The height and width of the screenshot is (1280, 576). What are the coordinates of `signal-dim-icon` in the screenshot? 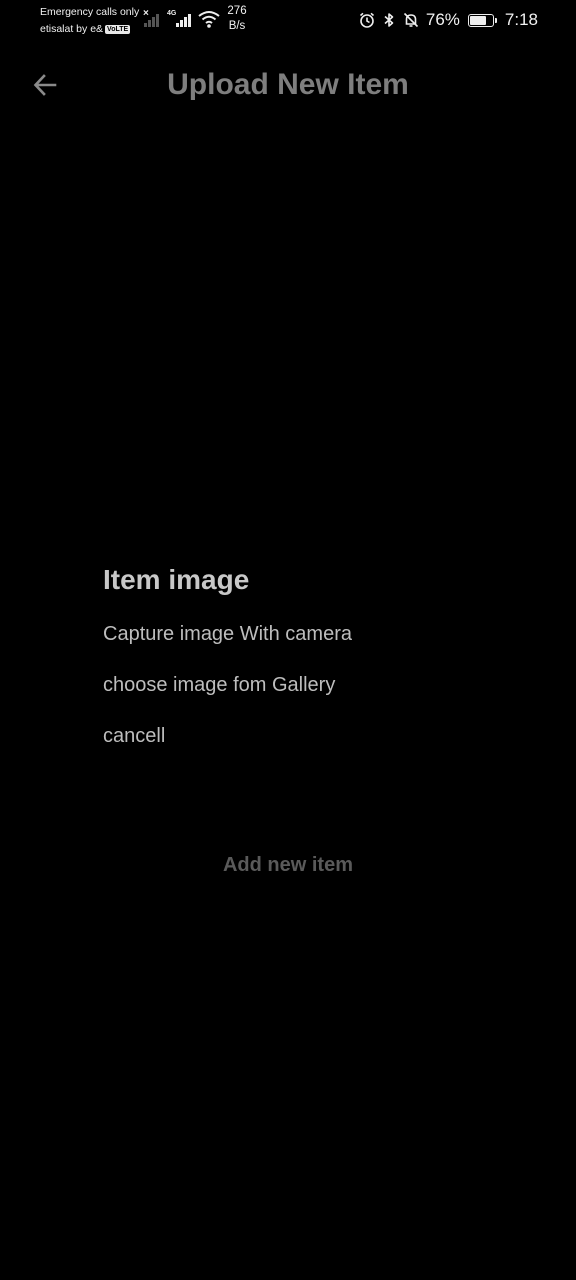 It's located at (153, 19).